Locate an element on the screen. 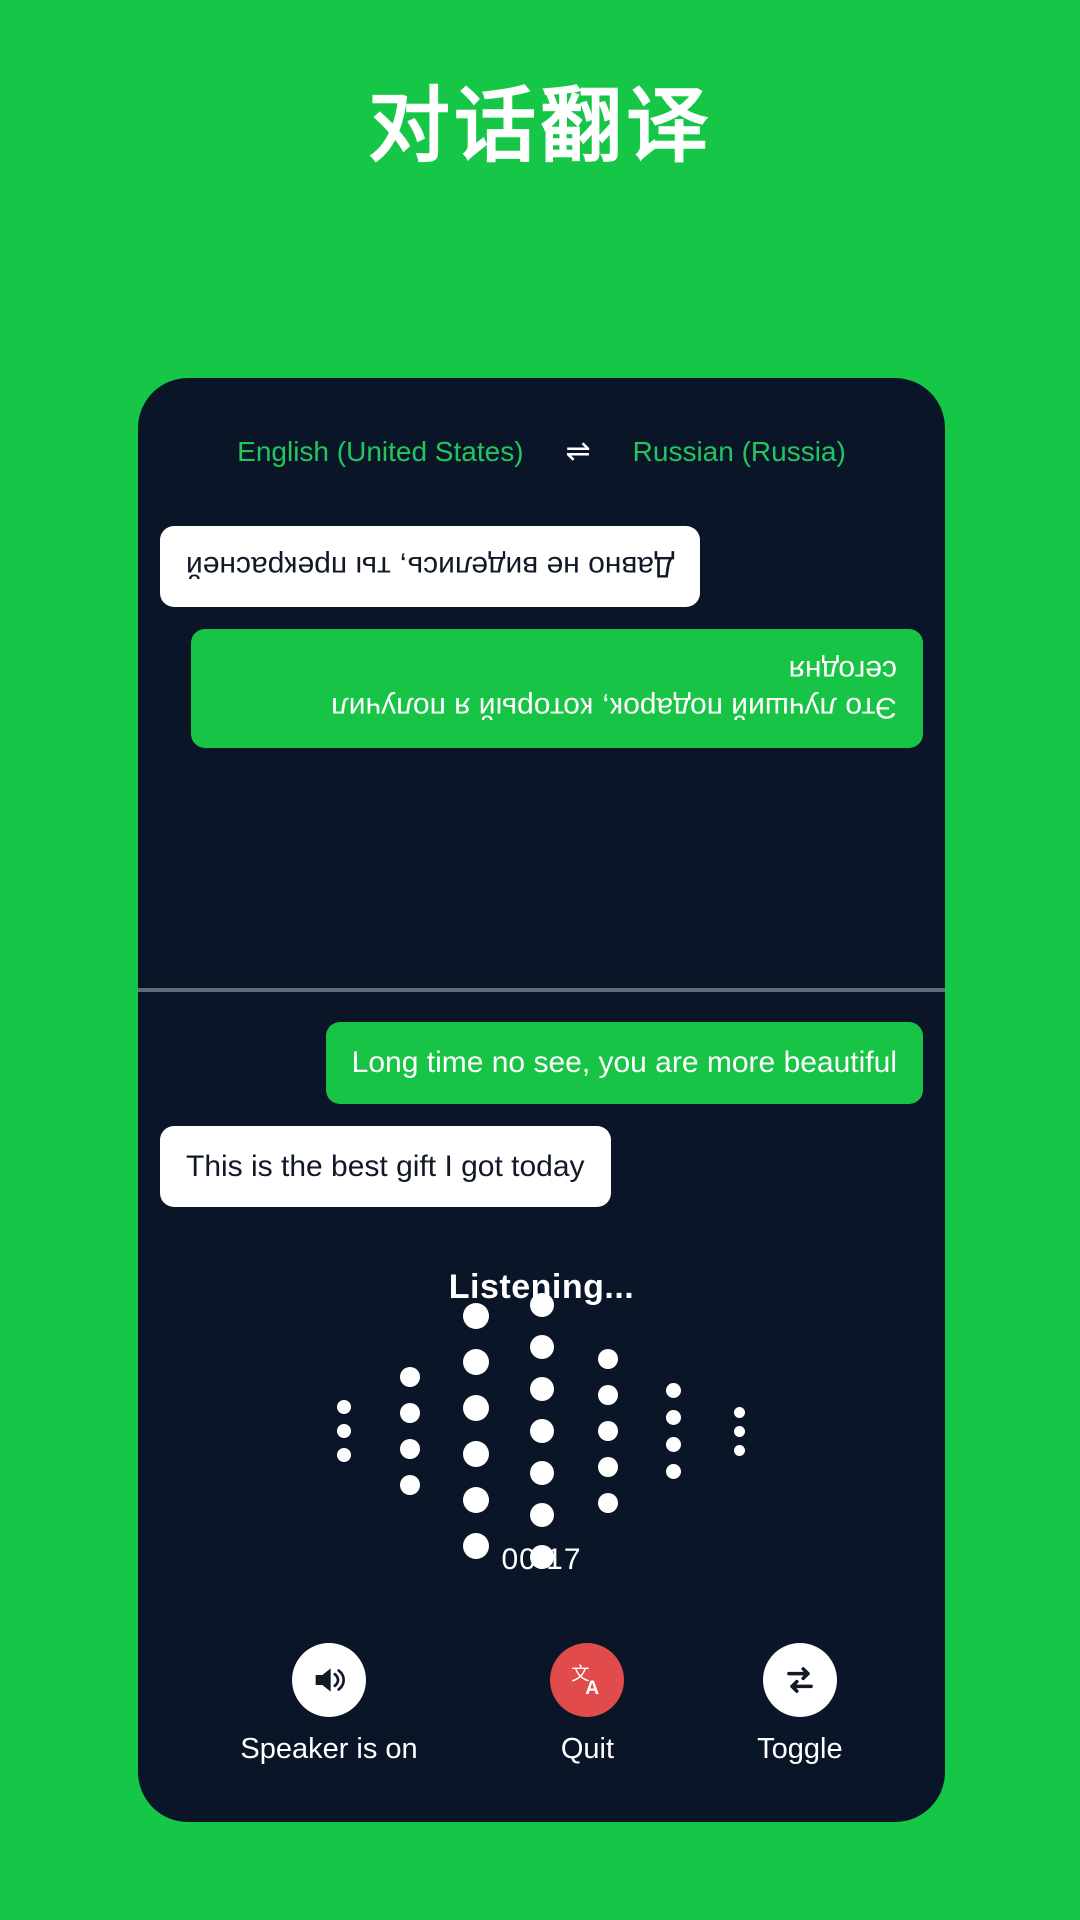 The image size is (1080, 1920). control-bar: Speaker is on 文 A Quit Toggle is located at coordinates (541, 1704).